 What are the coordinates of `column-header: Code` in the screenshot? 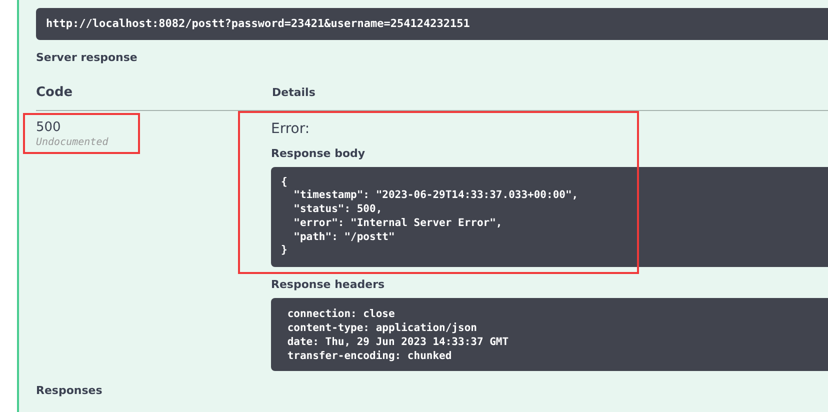 It's located at (55, 93).